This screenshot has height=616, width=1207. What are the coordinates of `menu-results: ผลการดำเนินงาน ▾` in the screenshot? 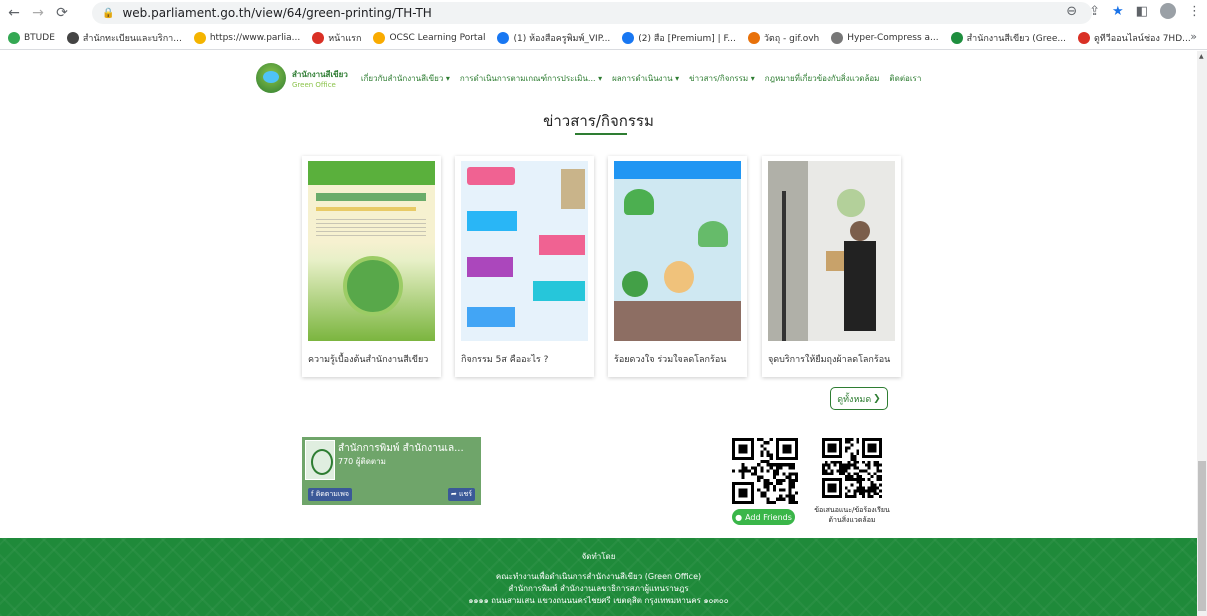 It's located at (645, 78).